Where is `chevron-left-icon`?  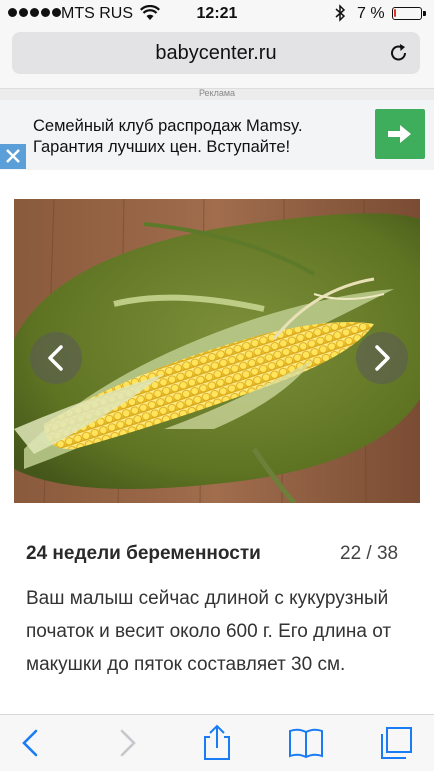 chevron-left-icon is located at coordinates (55, 358).